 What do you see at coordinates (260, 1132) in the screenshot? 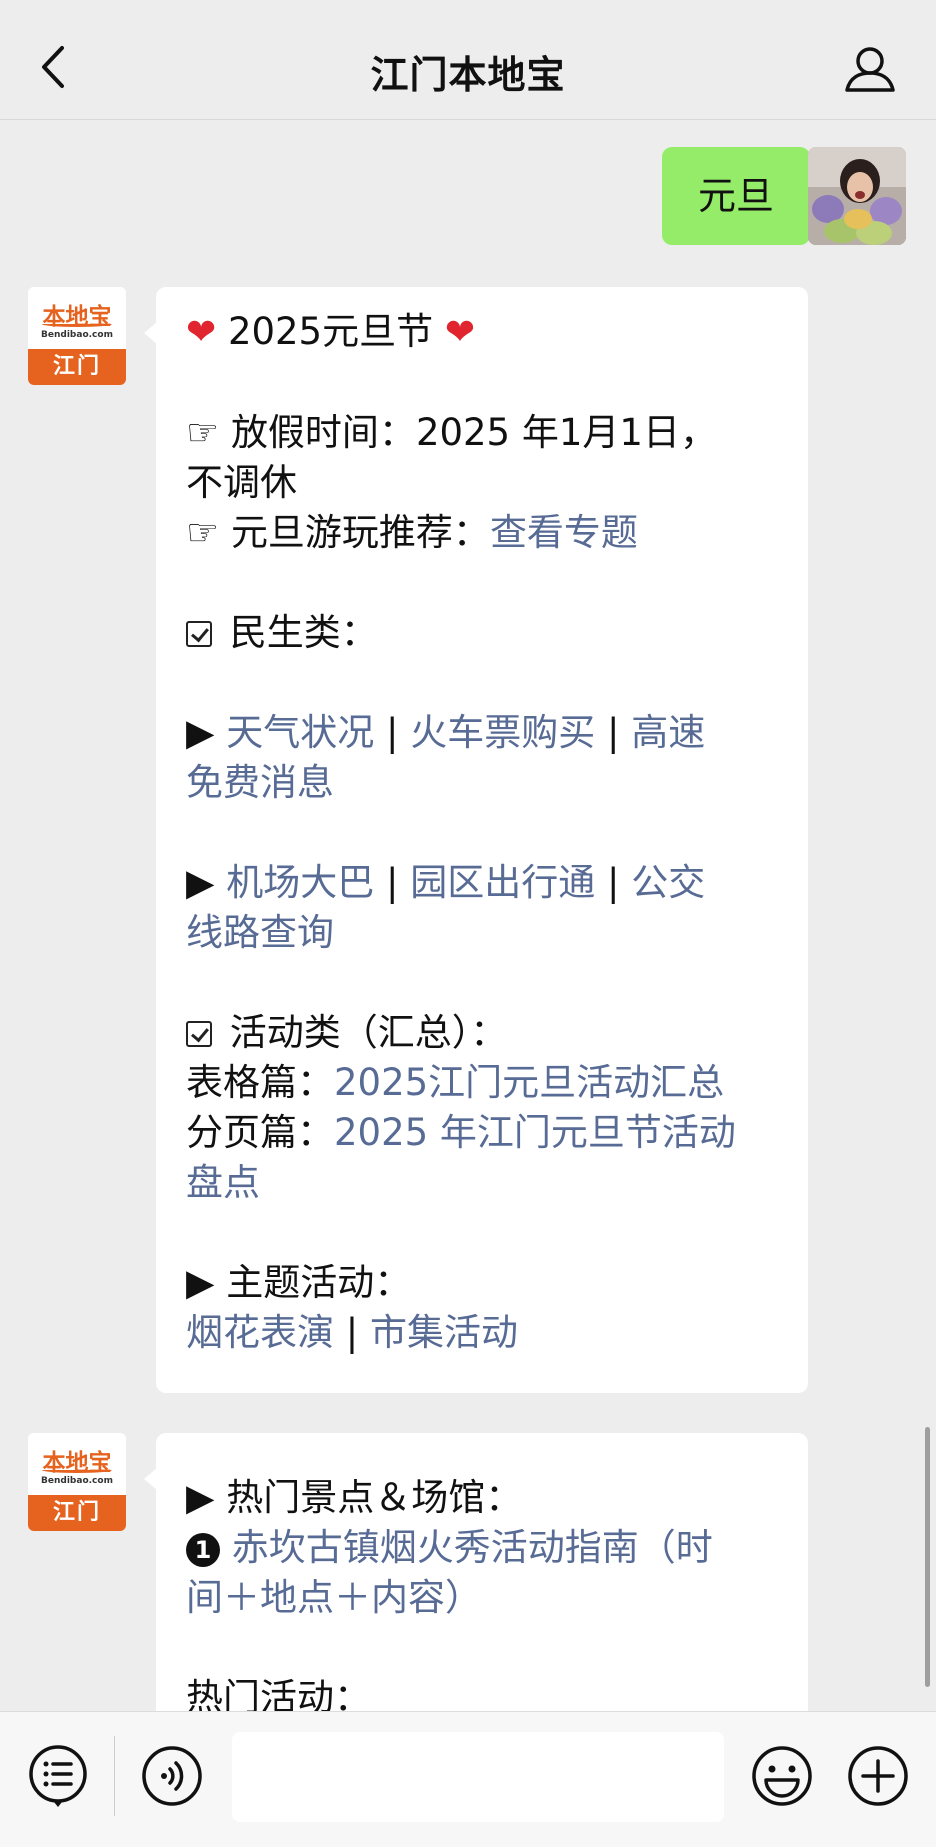
I see `page-label: 分页篇：` at bounding box center [260, 1132].